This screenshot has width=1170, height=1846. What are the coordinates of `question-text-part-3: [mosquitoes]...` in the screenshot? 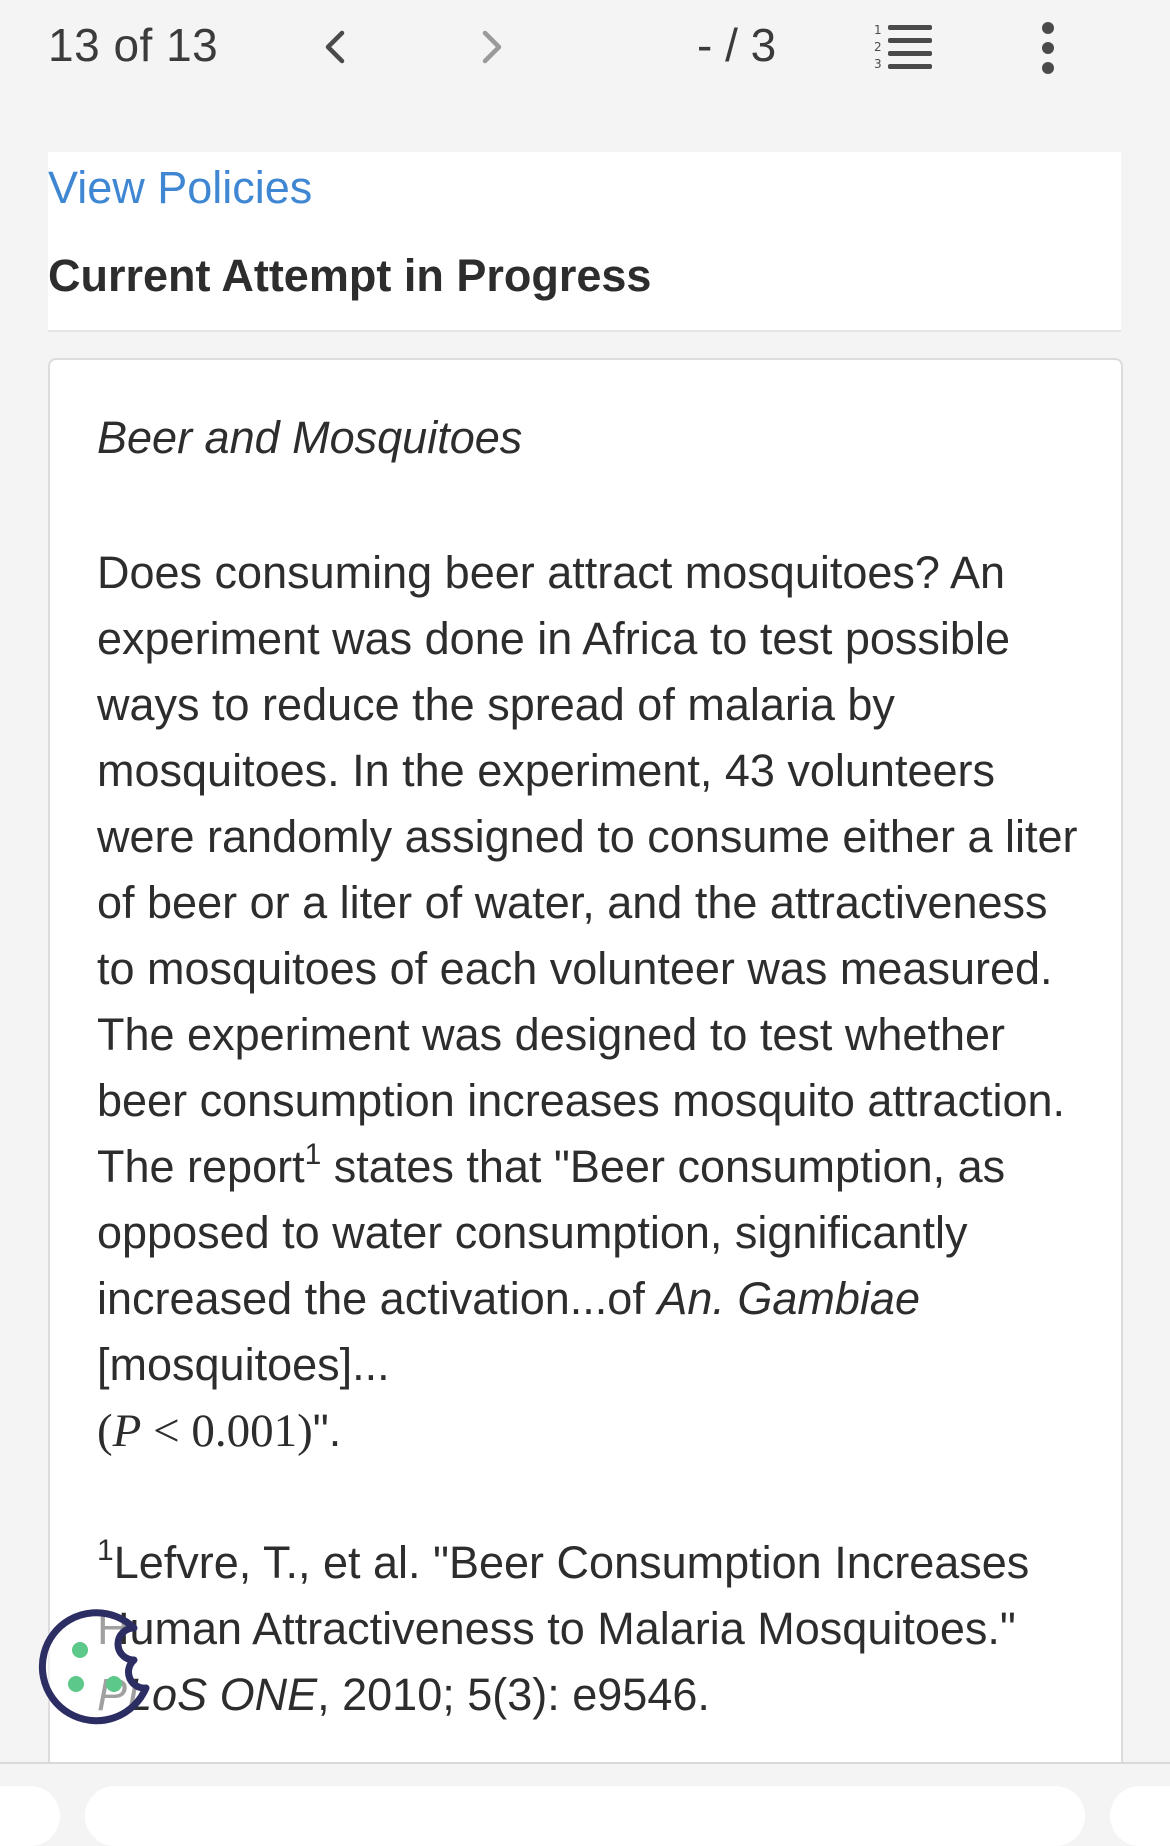 It's located at (243, 1364).